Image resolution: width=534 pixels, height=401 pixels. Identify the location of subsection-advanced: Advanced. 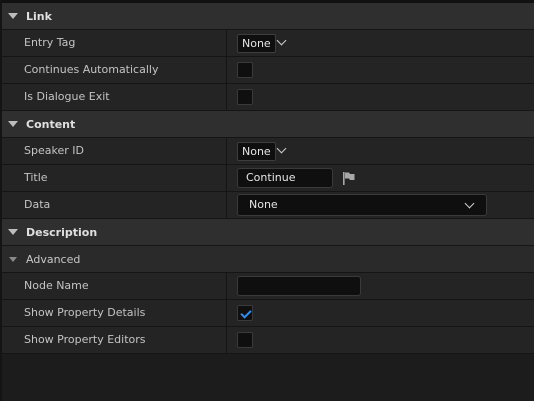
(268, 259).